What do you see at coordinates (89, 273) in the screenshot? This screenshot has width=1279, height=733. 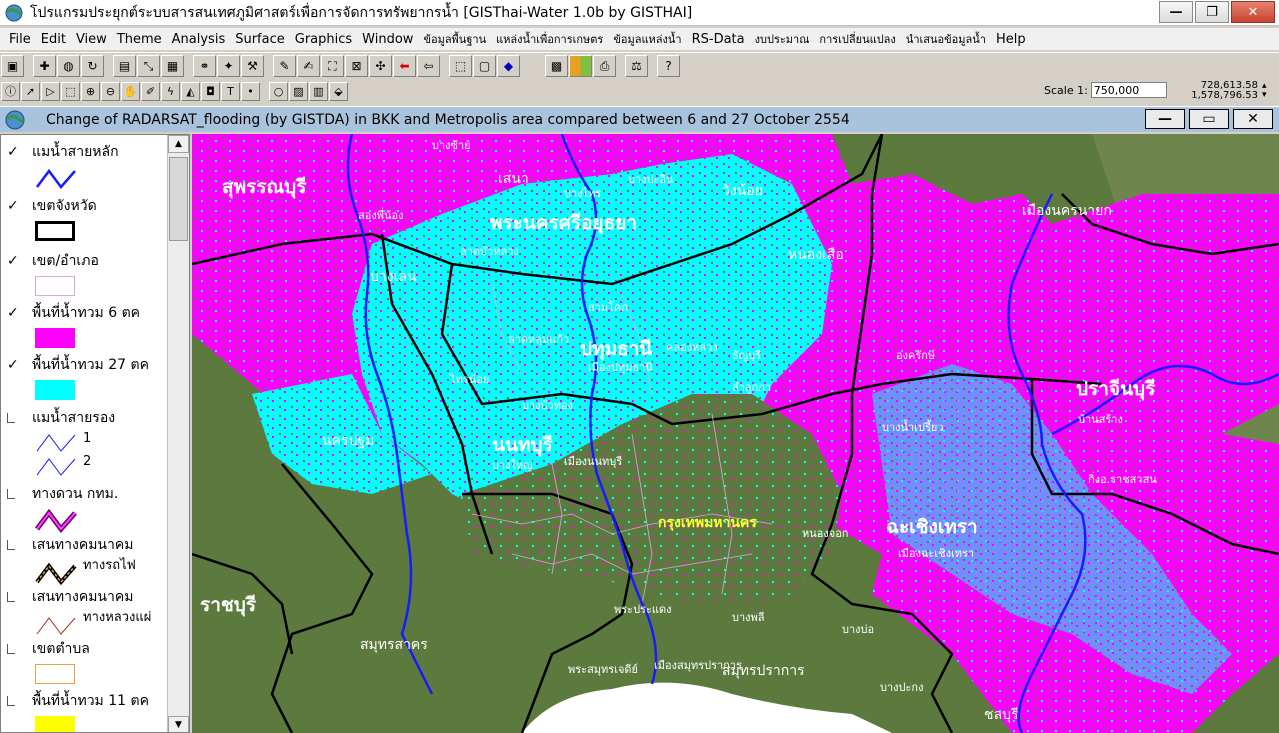 I see `legend-item-district: ✓ เขต/อำเภอ` at bounding box center [89, 273].